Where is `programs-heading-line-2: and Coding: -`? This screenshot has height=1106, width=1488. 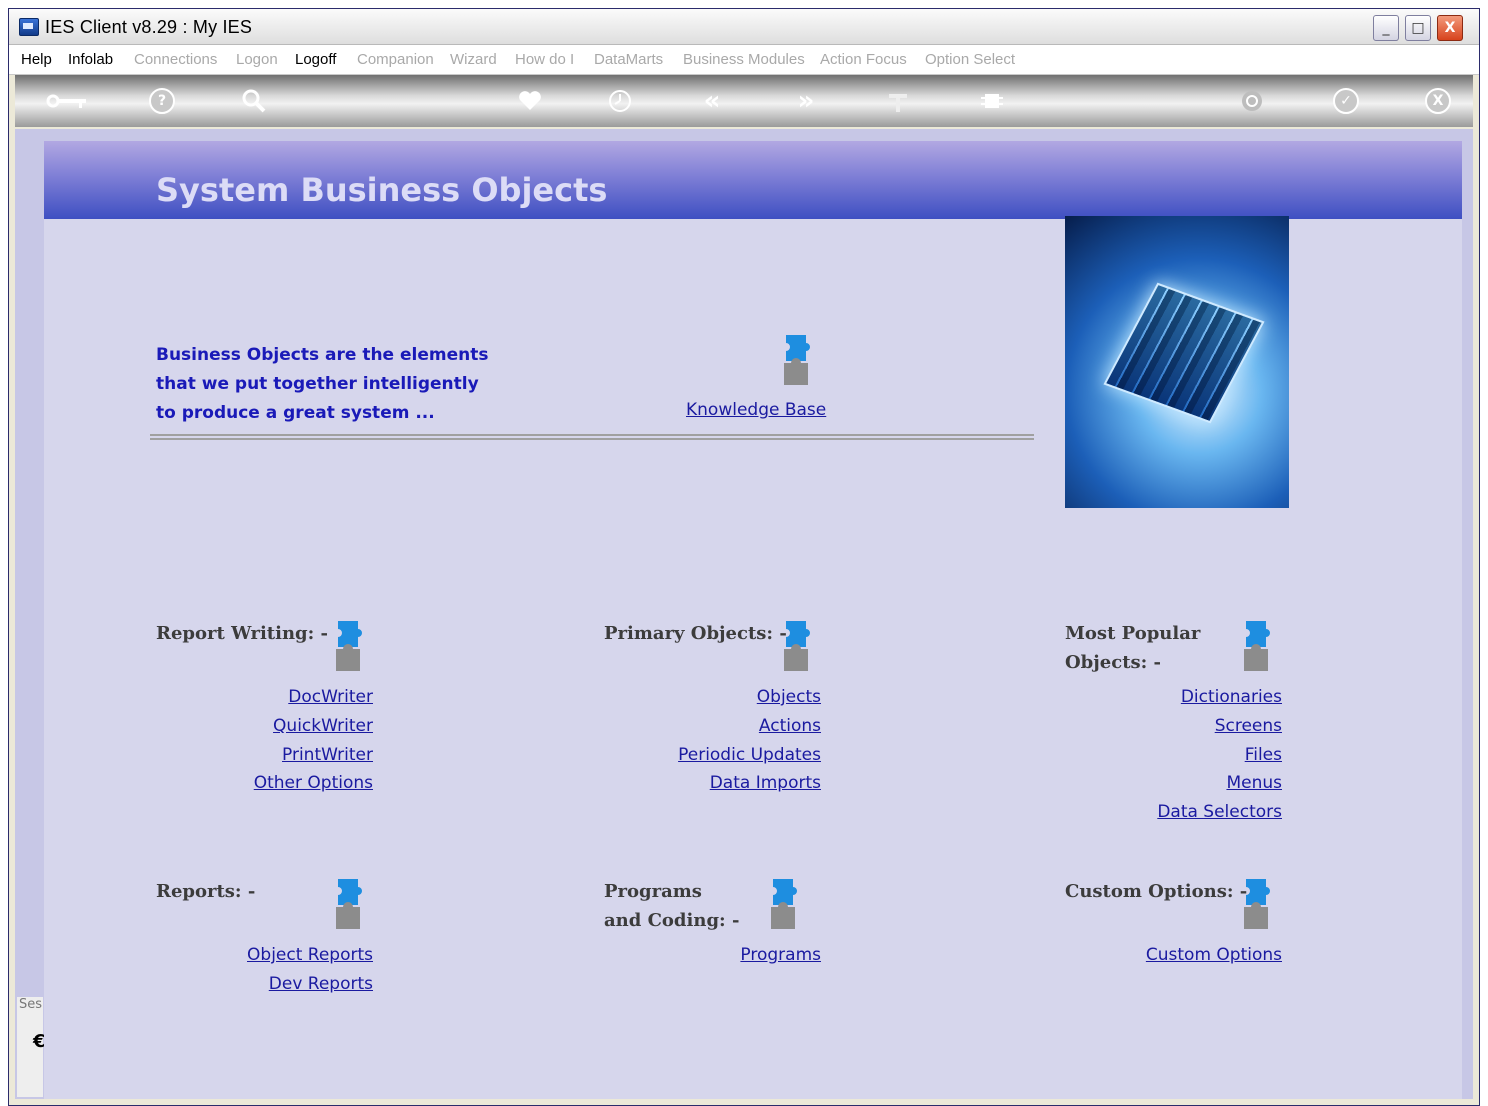
programs-heading-line-2: and Coding: - is located at coordinates (672, 920).